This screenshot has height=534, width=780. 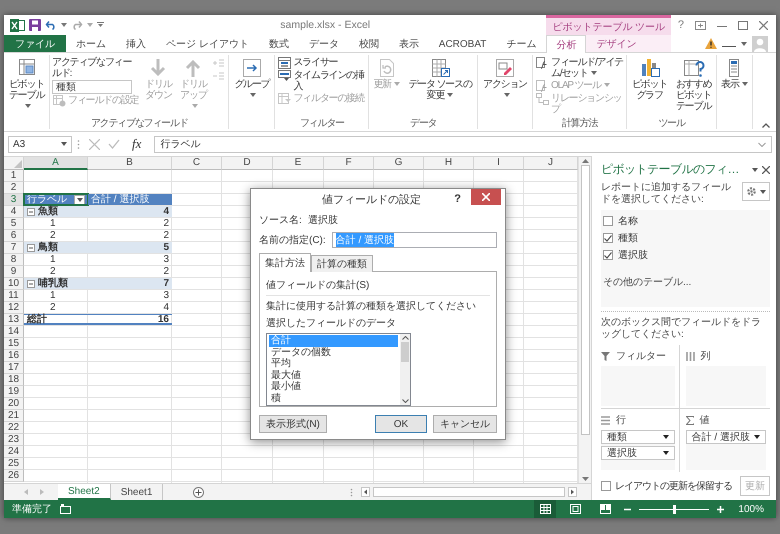 What do you see at coordinates (322, 123) in the screenshot?
I see `group-label: フィルター` at bounding box center [322, 123].